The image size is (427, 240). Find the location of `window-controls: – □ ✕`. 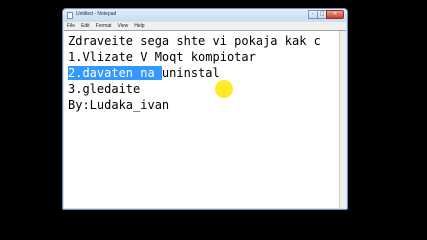

window-controls: – □ ✕ is located at coordinates (326, 14).